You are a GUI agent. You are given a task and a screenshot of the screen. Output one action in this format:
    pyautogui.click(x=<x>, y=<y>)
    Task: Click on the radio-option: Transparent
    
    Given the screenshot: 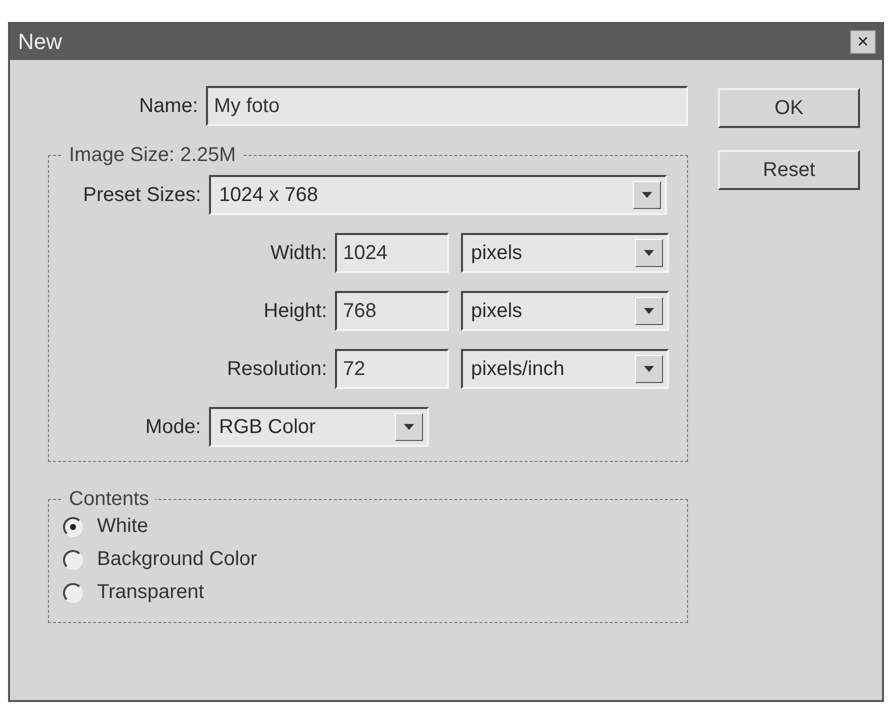 What is the action you would take?
    pyautogui.click(x=367, y=592)
    